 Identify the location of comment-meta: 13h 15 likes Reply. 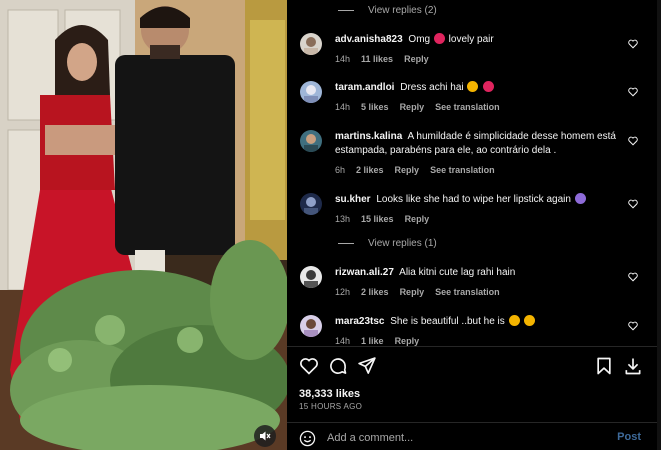
(382, 219).